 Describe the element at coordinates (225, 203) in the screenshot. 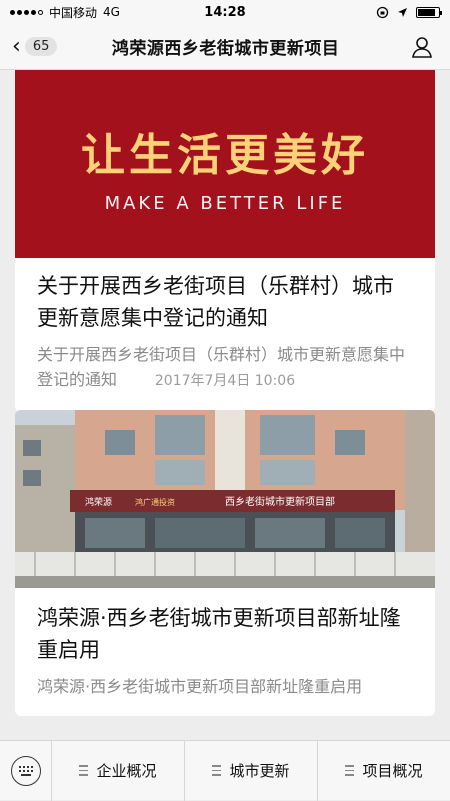

I see `banner-slogan-en: MAKE A BETTER LIFE` at that location.